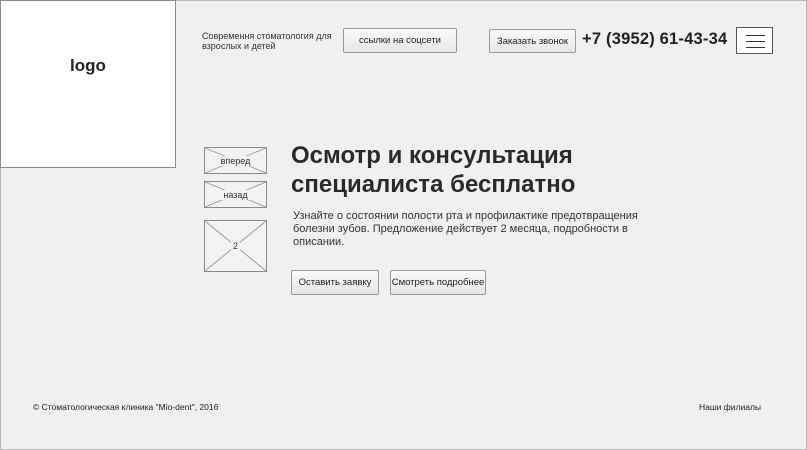 This screenshot has width=807, height=450. What do you see at coordinates (532, 41) in the screenshot?
I see `request-call-button: Заказать звонок` at bounding box center [532, 41].